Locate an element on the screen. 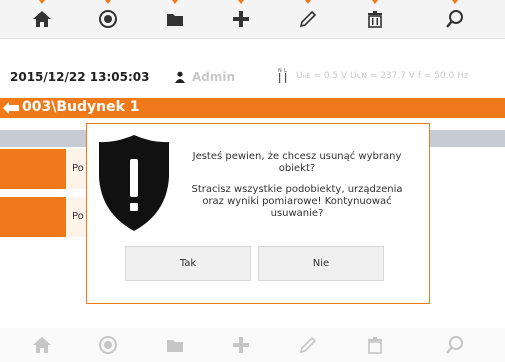 This screenshot has height=362, width=505. top-toolbar is located at coordinates (252, 19).